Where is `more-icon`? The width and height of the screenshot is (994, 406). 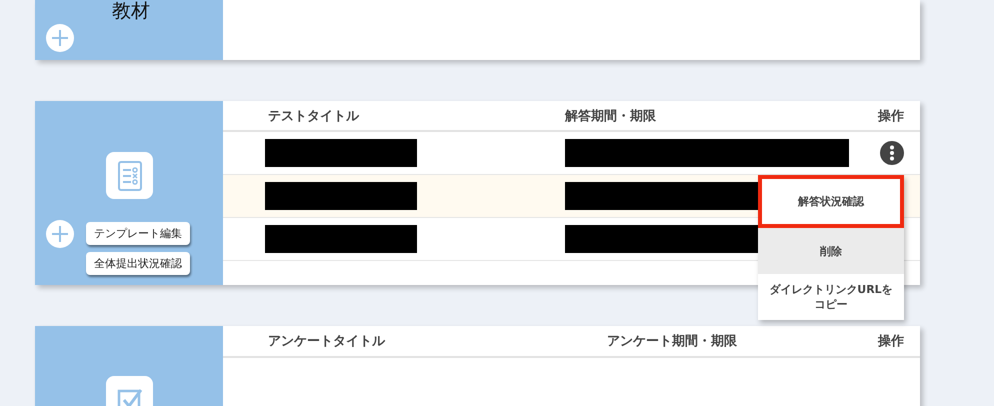
more-icon is located at coordinates (892, 153).